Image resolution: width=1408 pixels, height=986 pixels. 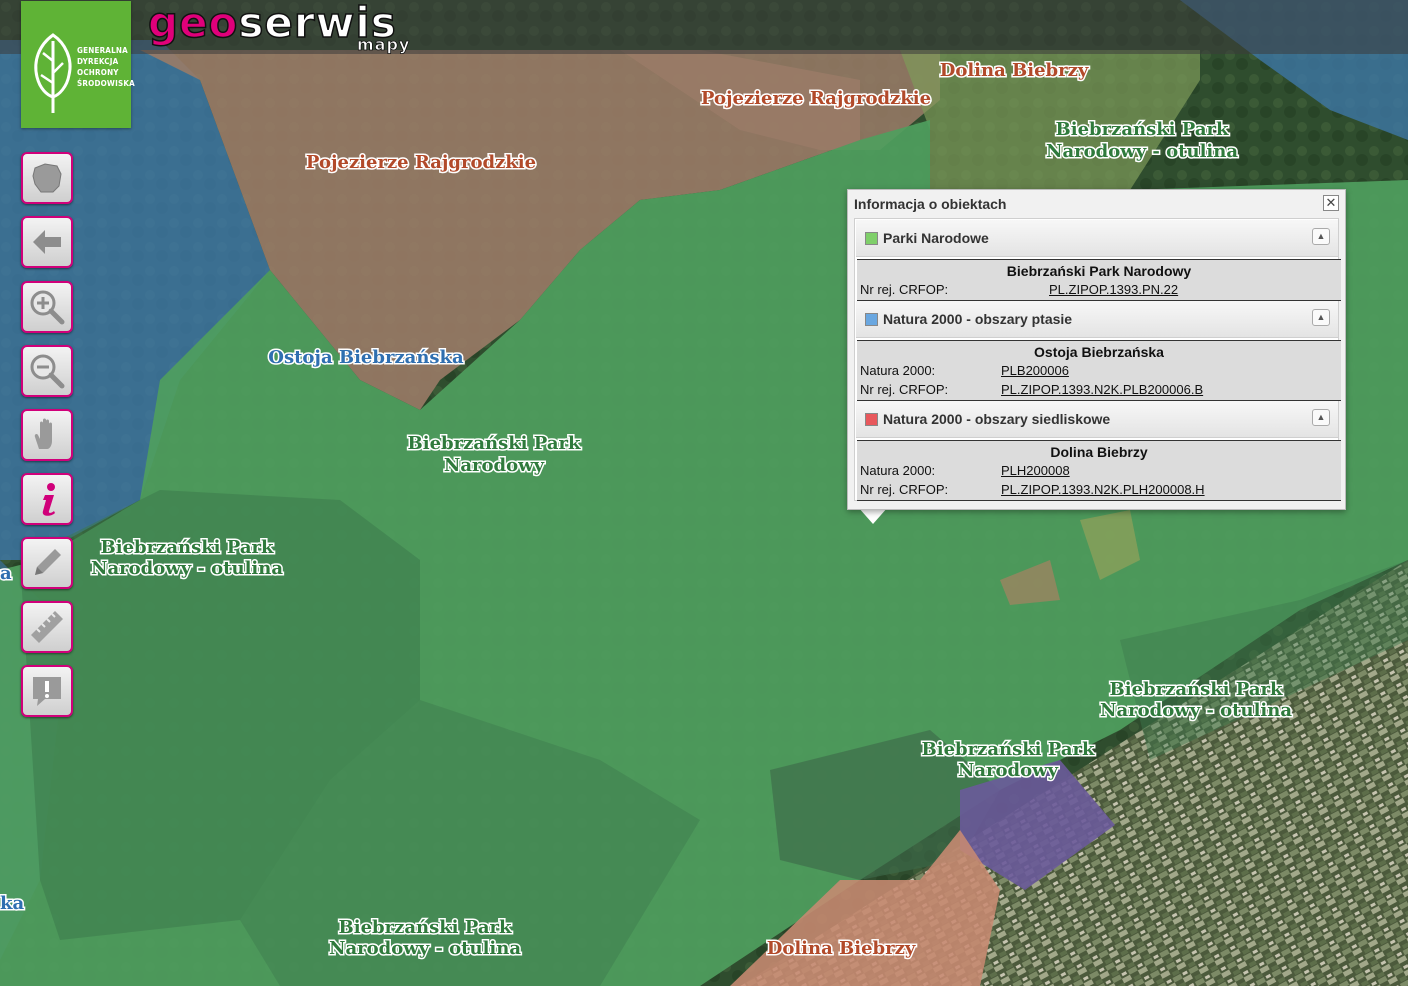 I want to click on section-label: Natura 2000 - obszary siedliskowe, so click(x=997, y=419).